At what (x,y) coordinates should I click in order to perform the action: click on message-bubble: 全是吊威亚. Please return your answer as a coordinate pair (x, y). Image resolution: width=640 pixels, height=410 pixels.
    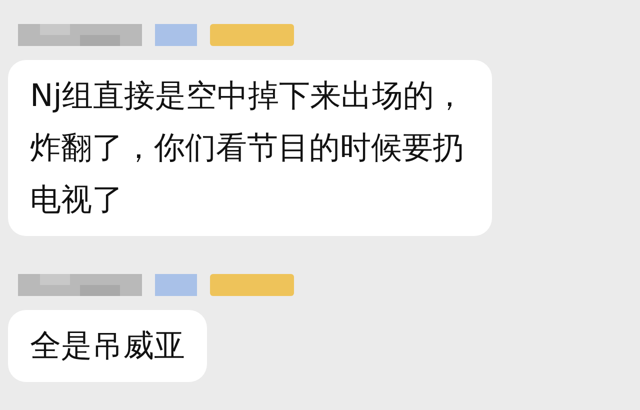
    Looking at the image, I should click on (107, 346).